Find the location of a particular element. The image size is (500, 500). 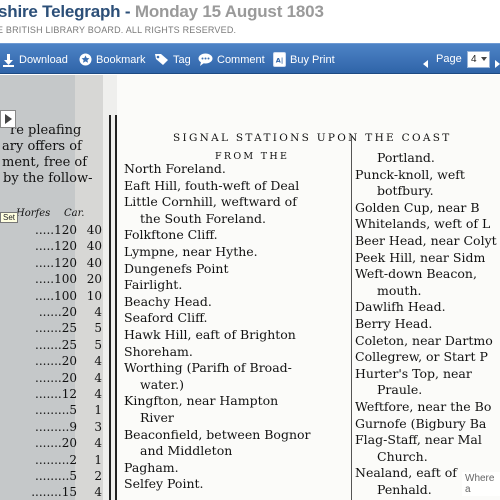

bookmark-label: Bookmark is located at coordinates (121, 59).